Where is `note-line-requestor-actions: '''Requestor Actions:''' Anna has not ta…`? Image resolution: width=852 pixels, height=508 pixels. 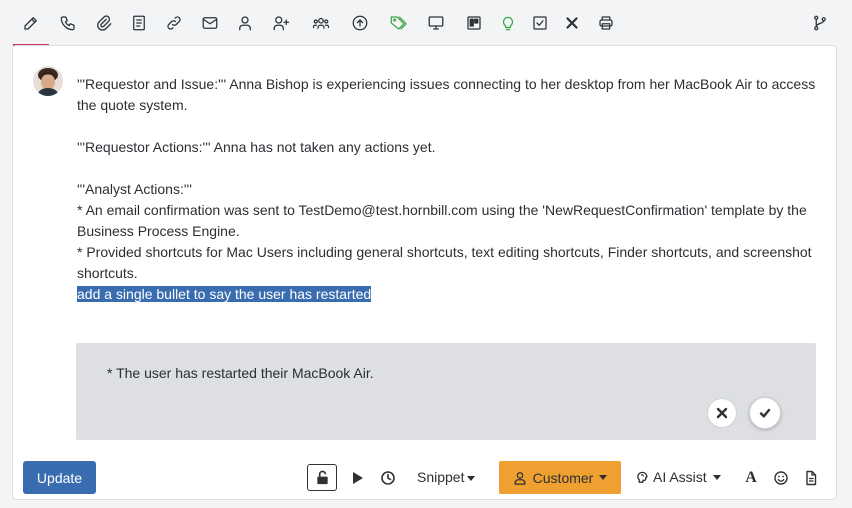 note-line-requestor-actions: '''Requestor Actions:''' Anna has not ta… is located at coordinates (256, 147).